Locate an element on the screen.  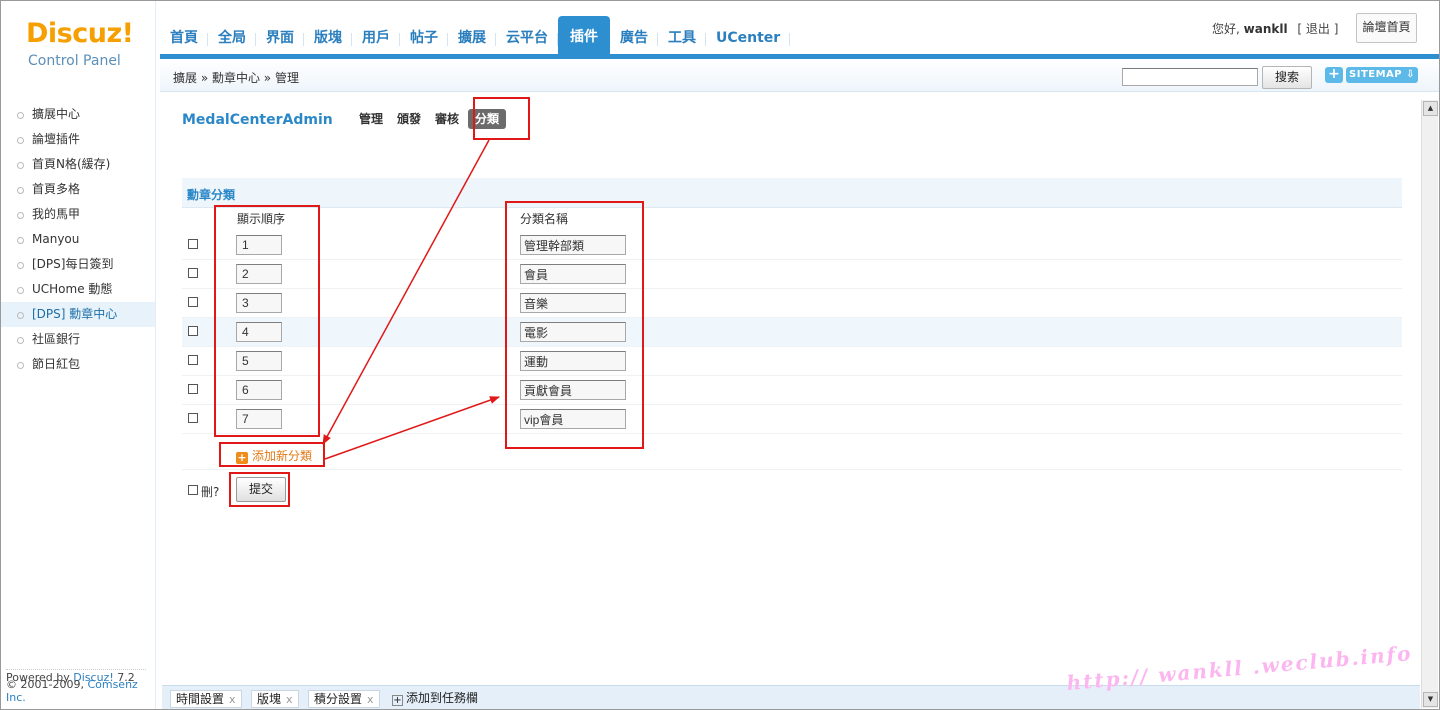
search-input is located at coordinates (1190, 77).